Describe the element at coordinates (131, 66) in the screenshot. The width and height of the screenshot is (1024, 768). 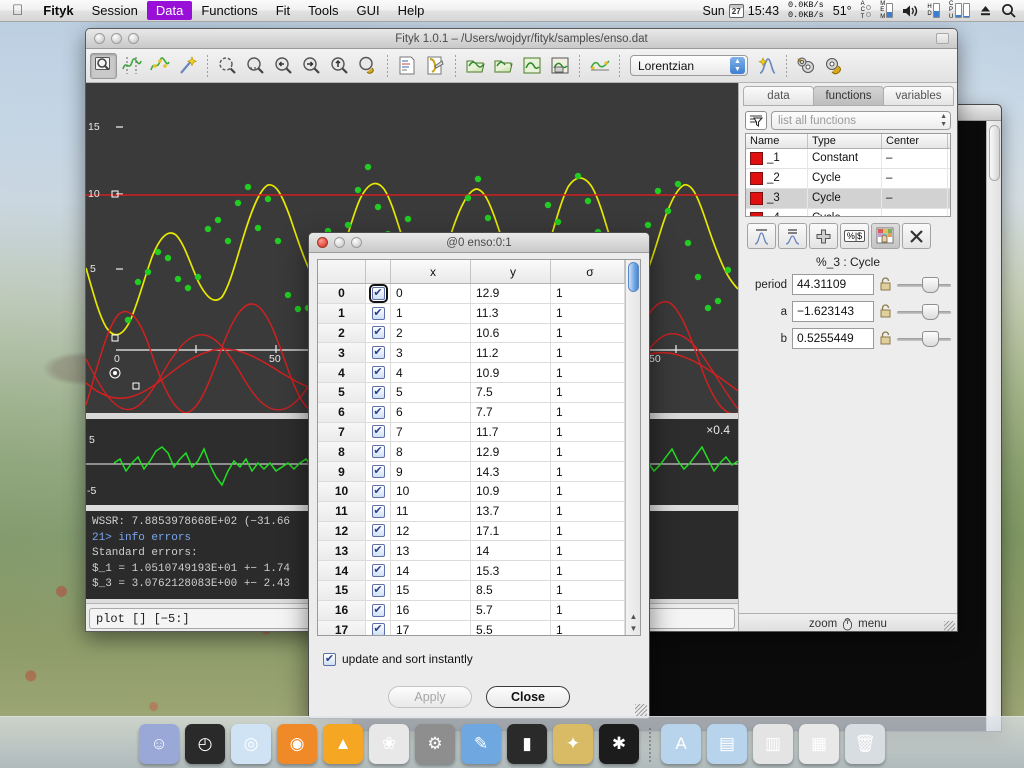
I see `data-range-mode-button` at that location.